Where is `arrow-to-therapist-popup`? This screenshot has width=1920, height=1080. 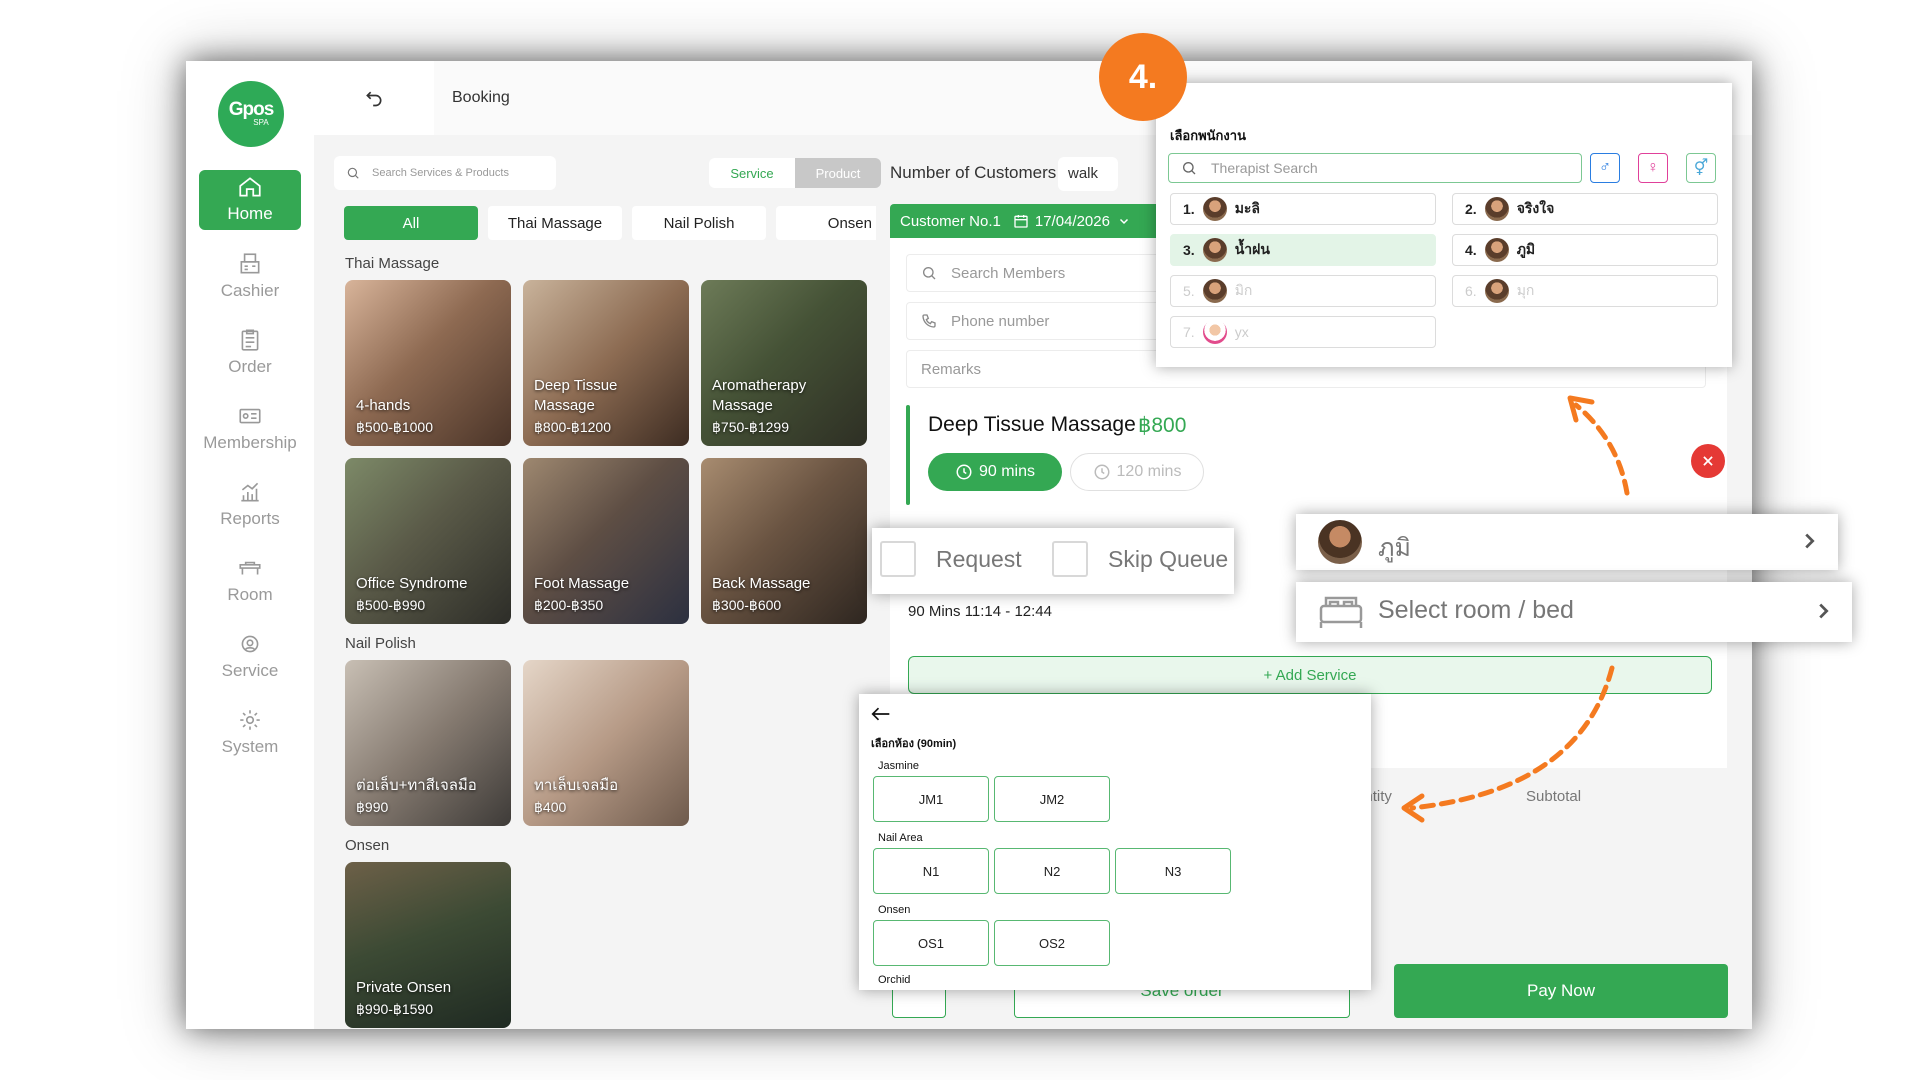 arrow-to-therapist-popup is located at coordinates (1601, 449).